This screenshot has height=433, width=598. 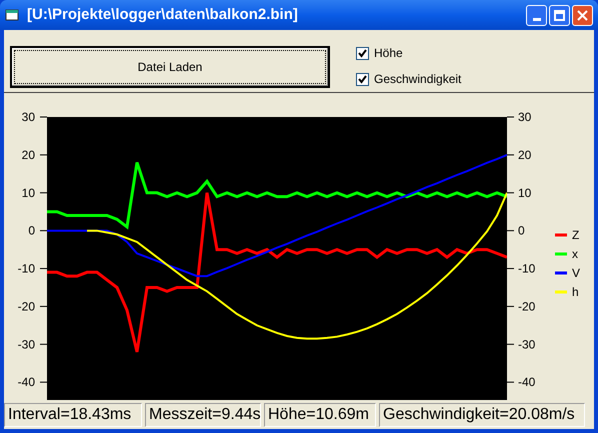 I want to click on close-button, so click(x=582, y=15).